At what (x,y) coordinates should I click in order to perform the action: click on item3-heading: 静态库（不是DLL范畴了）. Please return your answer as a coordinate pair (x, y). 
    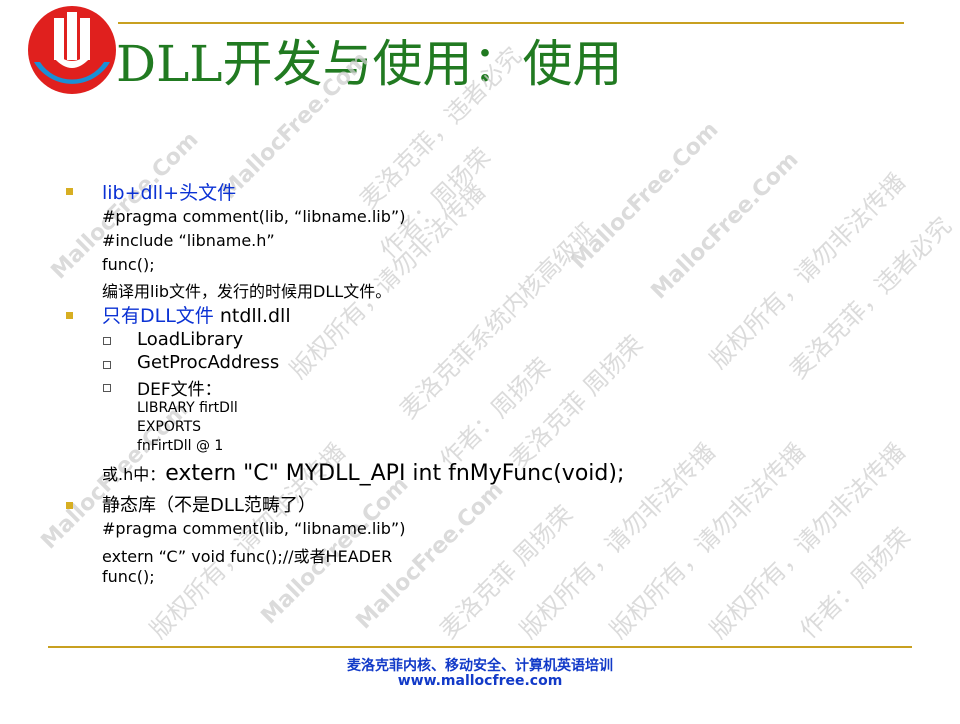
    Looking at the image, I should click on (209, 505).